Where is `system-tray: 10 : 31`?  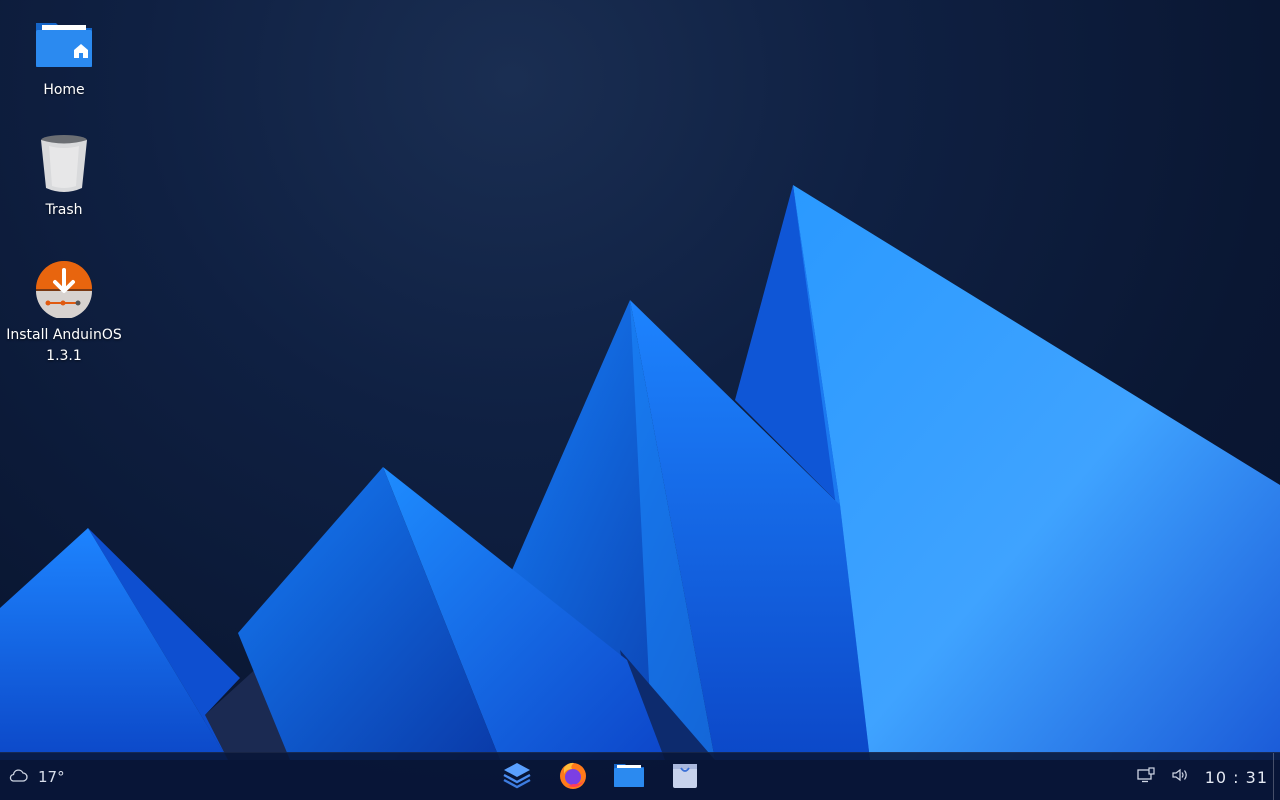
system-tray: 10 : 31 is located at coordinates (1202, 776).